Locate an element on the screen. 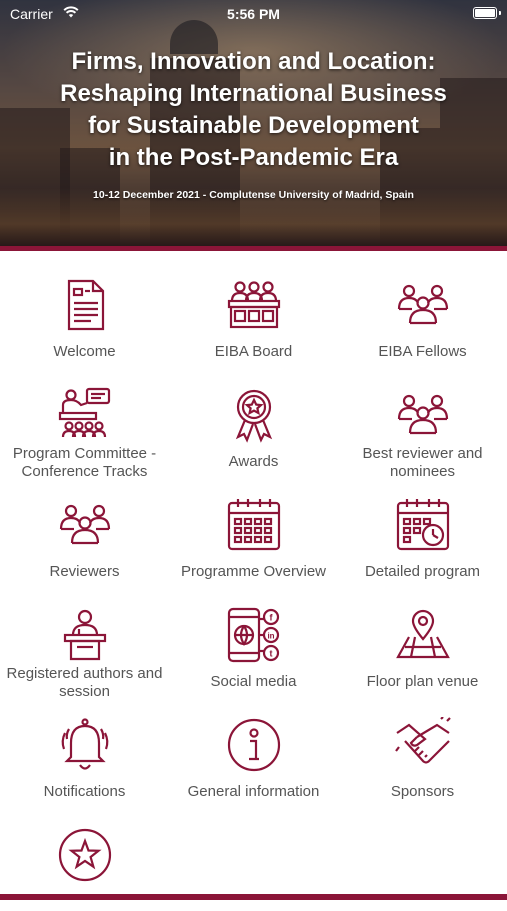  menu-item-floor-plan: Floor plan venue is located at coordinates (422, 636).